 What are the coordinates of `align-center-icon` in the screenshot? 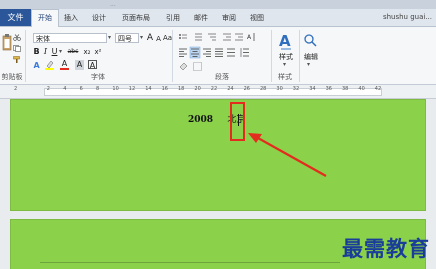 It's located at (195, 52).